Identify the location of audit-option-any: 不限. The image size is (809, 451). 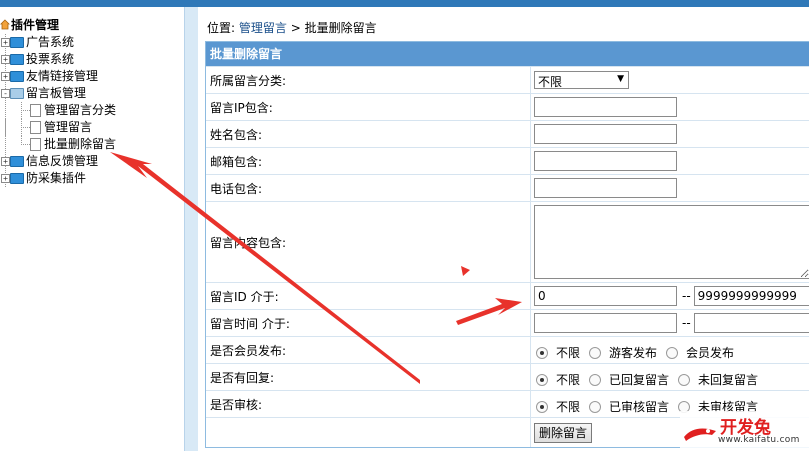
(558, 406).